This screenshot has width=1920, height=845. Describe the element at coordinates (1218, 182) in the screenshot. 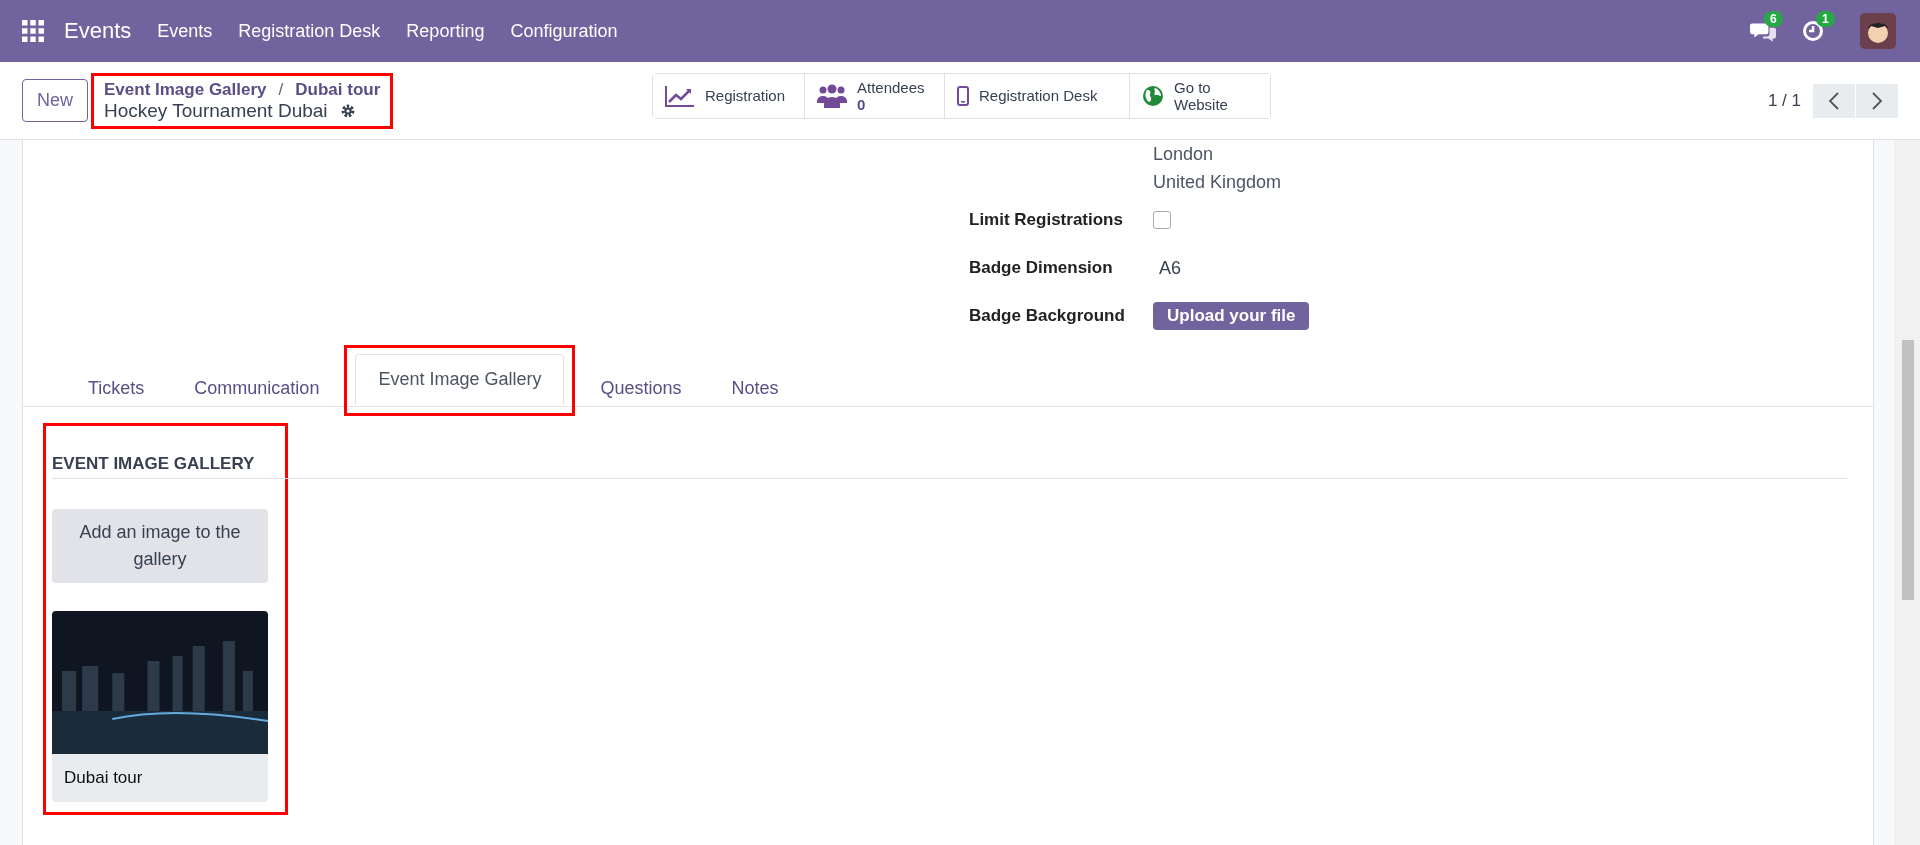

I see `address-line: United Kingdom` at that location.